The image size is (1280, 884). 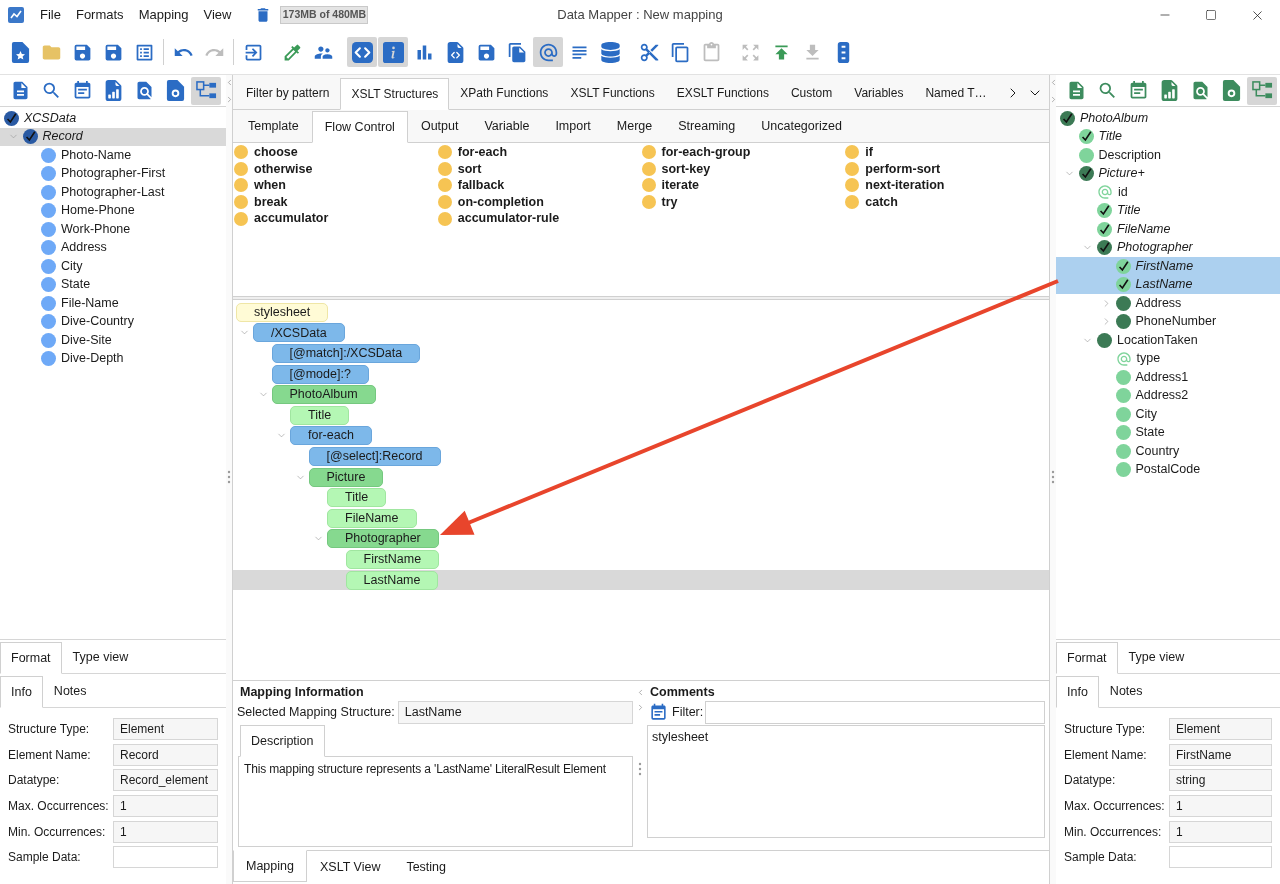 I want to click on tree-item: FirstName, so click(x=1145, y=266).